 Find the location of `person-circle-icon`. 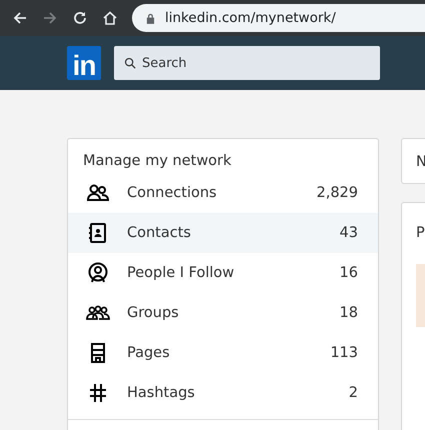

person-circle-icon is located at coordinates (98, 273).